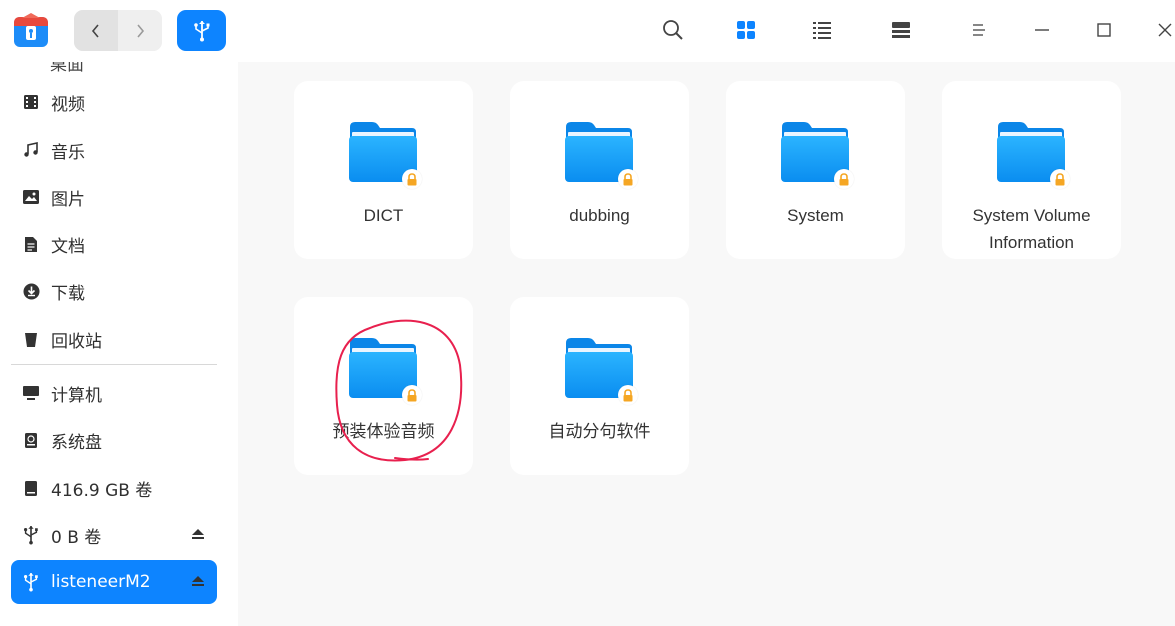 This screenshot has width=1175, height=626. Describe the element at coordinates (68, 293) in the screenshot. I see `sidebar-item-label: 下载` at that location.